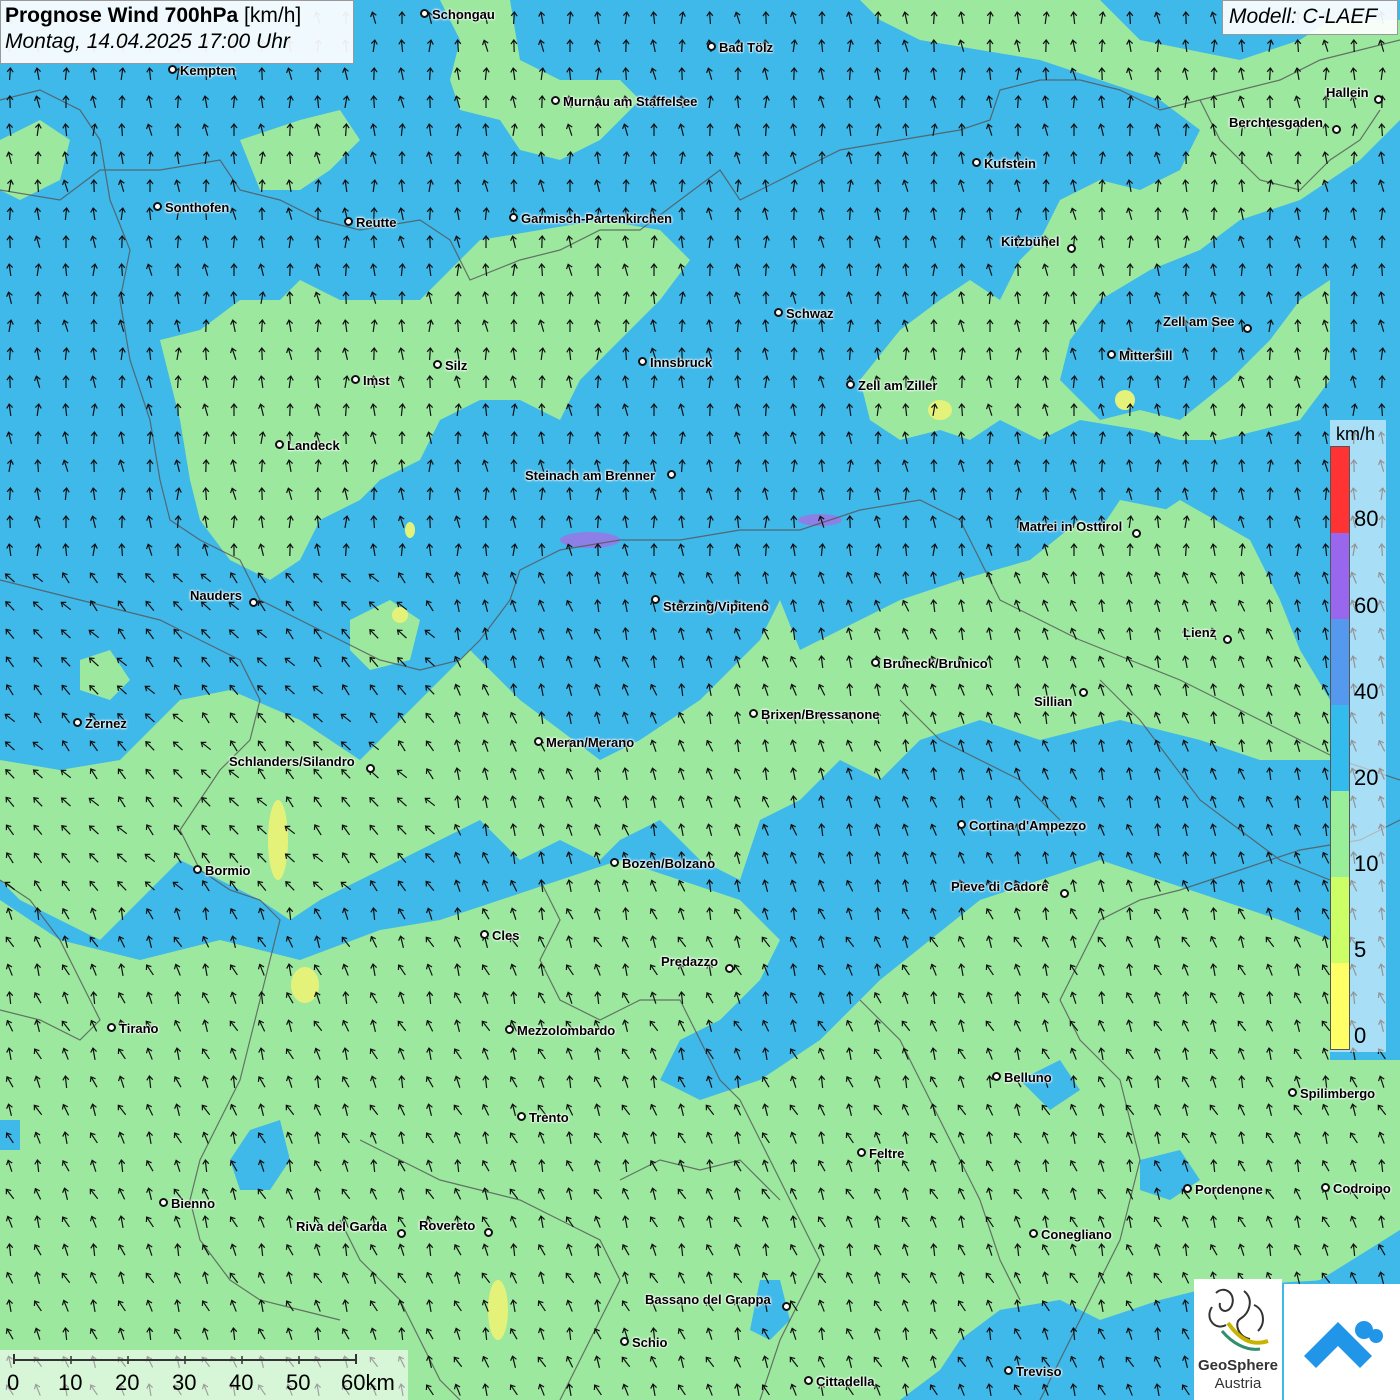 The width and height of the screenshot is (1400, 1400). Describe the element at coordinates (1347, 92) in the screenshot. I see `city-label: Hallein` at that location.